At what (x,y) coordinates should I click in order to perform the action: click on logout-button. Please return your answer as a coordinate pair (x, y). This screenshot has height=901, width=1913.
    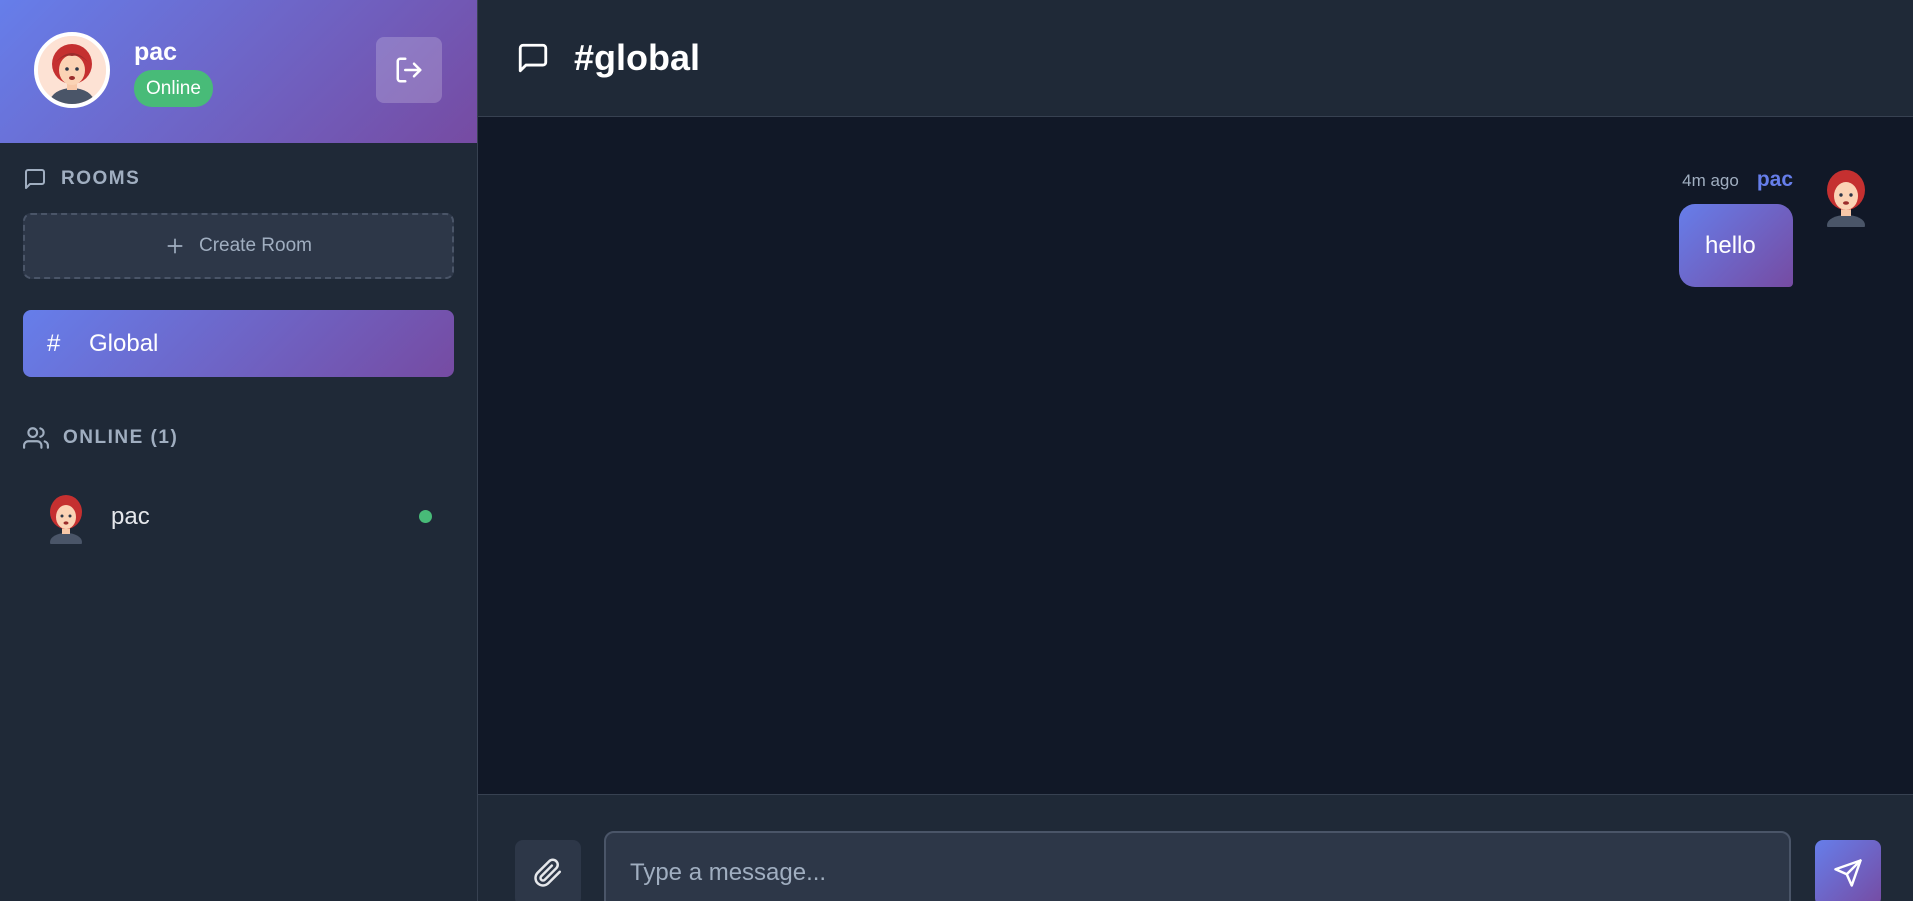
    Looking at the image, I should click on (409, 70).